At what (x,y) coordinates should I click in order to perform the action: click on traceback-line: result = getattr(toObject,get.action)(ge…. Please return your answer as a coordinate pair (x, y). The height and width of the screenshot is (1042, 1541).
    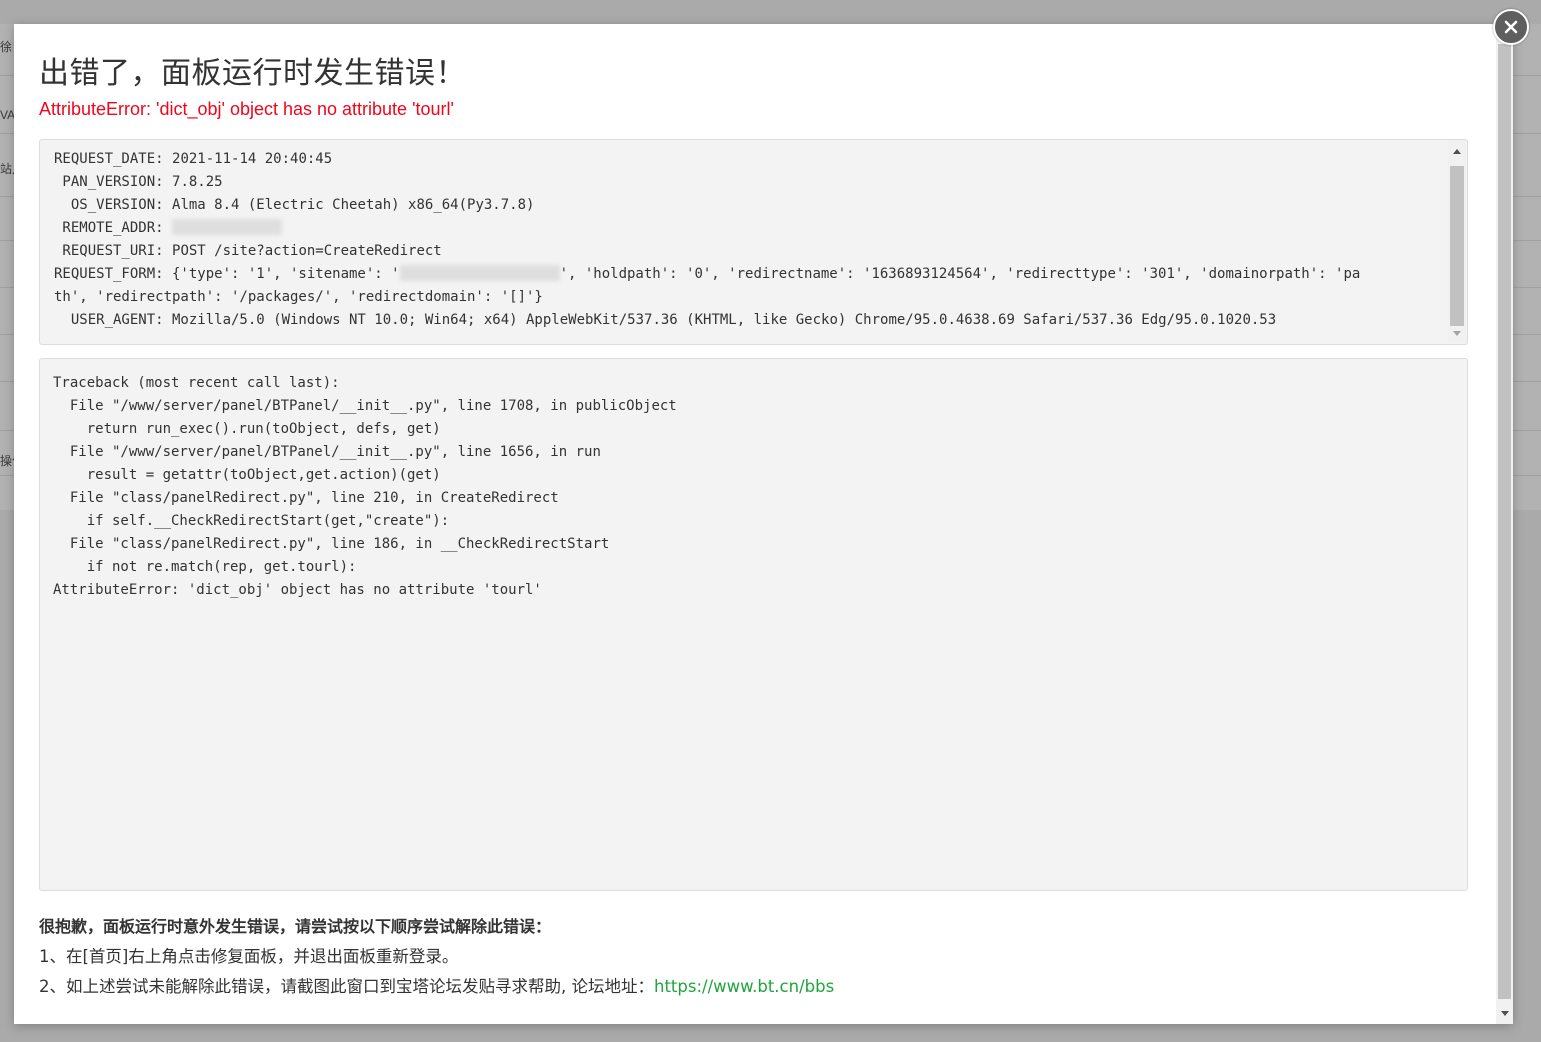
    Looking at the image, I should click on (247, 475).